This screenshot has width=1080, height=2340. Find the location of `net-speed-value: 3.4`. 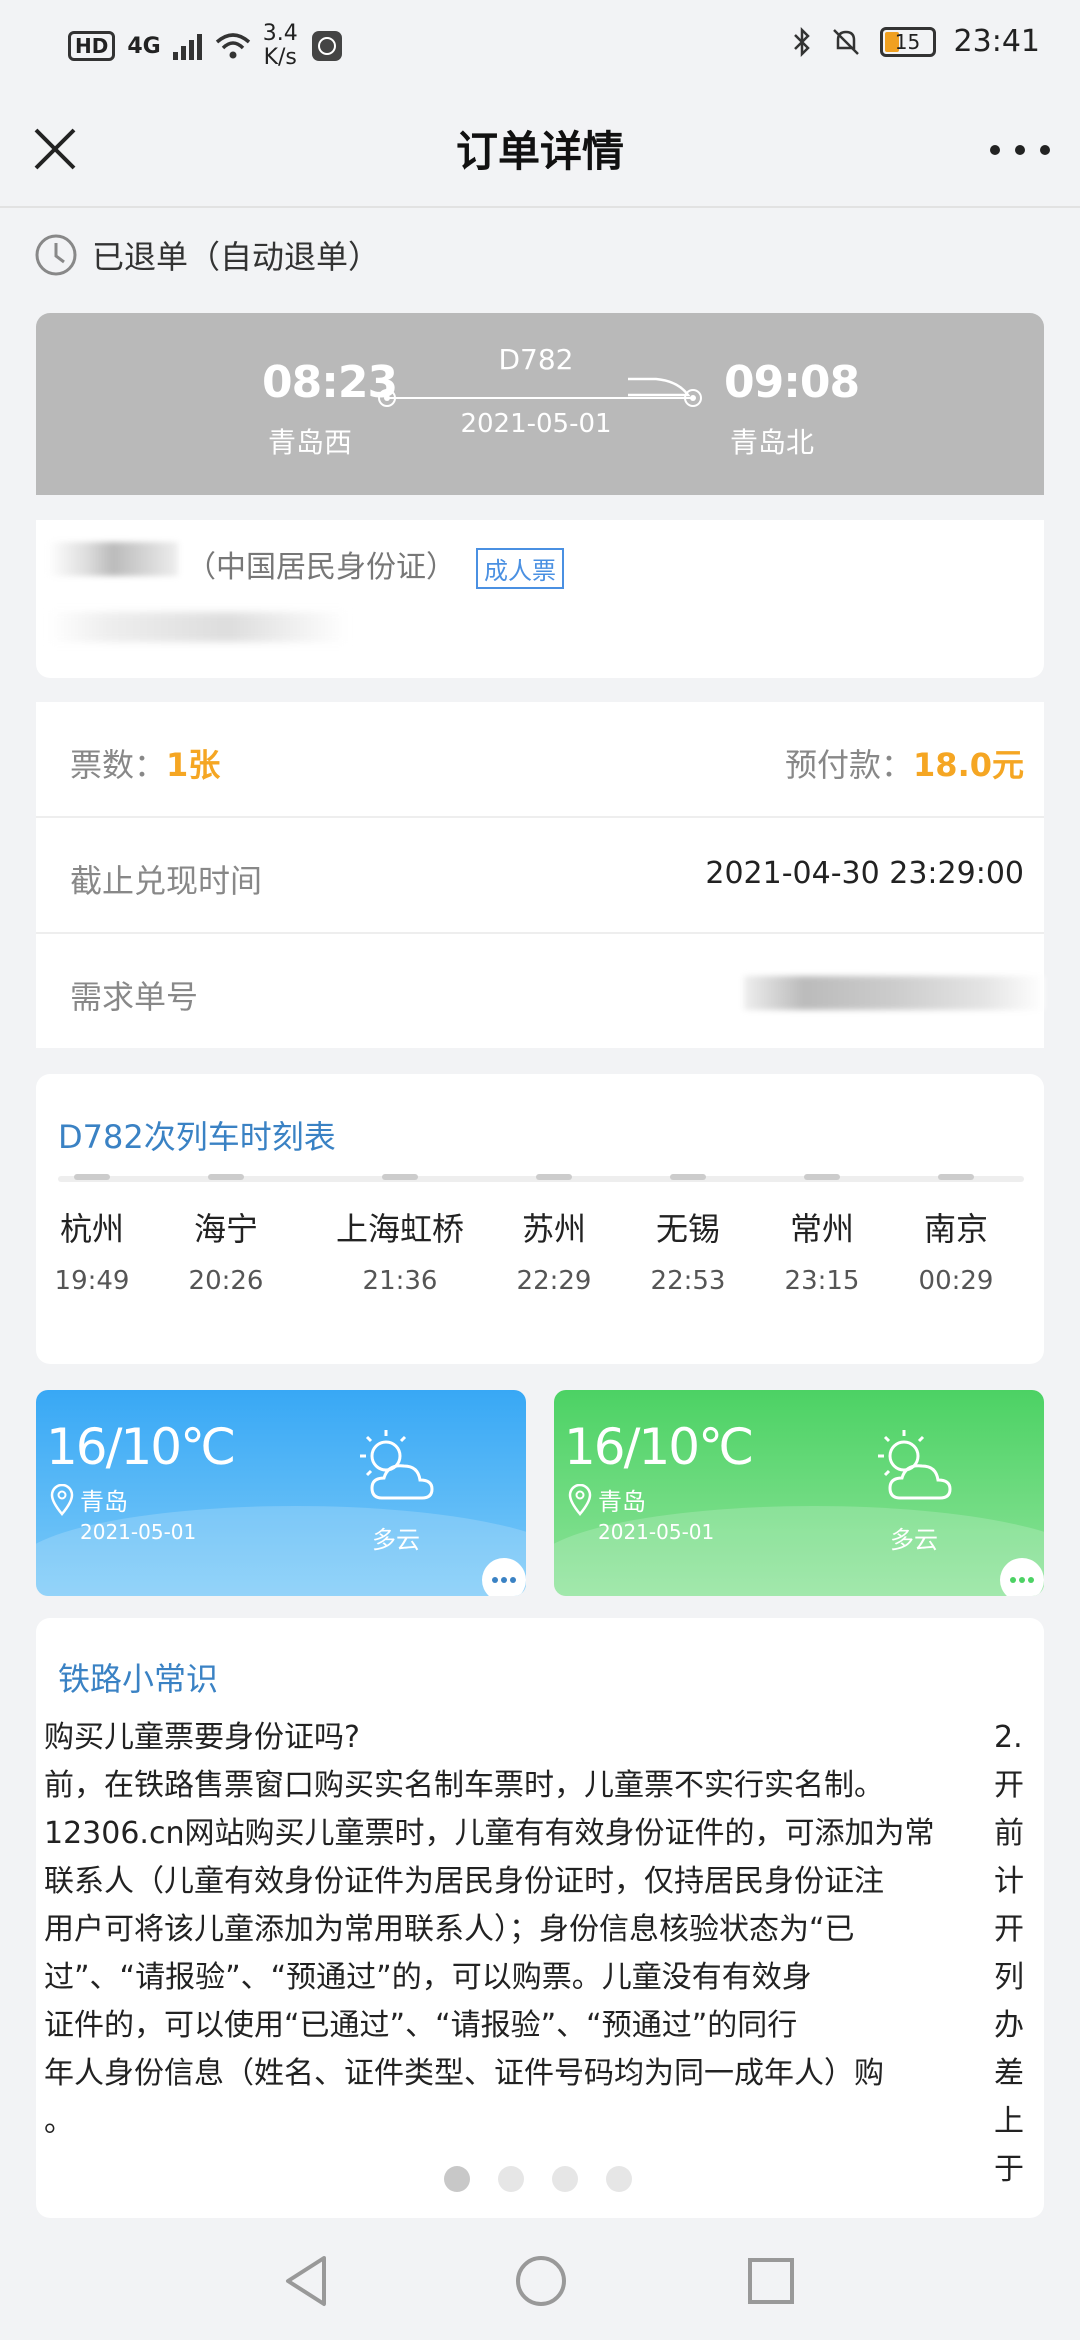

net-speed-value: 3.4 is located at coordinates (280, 33).